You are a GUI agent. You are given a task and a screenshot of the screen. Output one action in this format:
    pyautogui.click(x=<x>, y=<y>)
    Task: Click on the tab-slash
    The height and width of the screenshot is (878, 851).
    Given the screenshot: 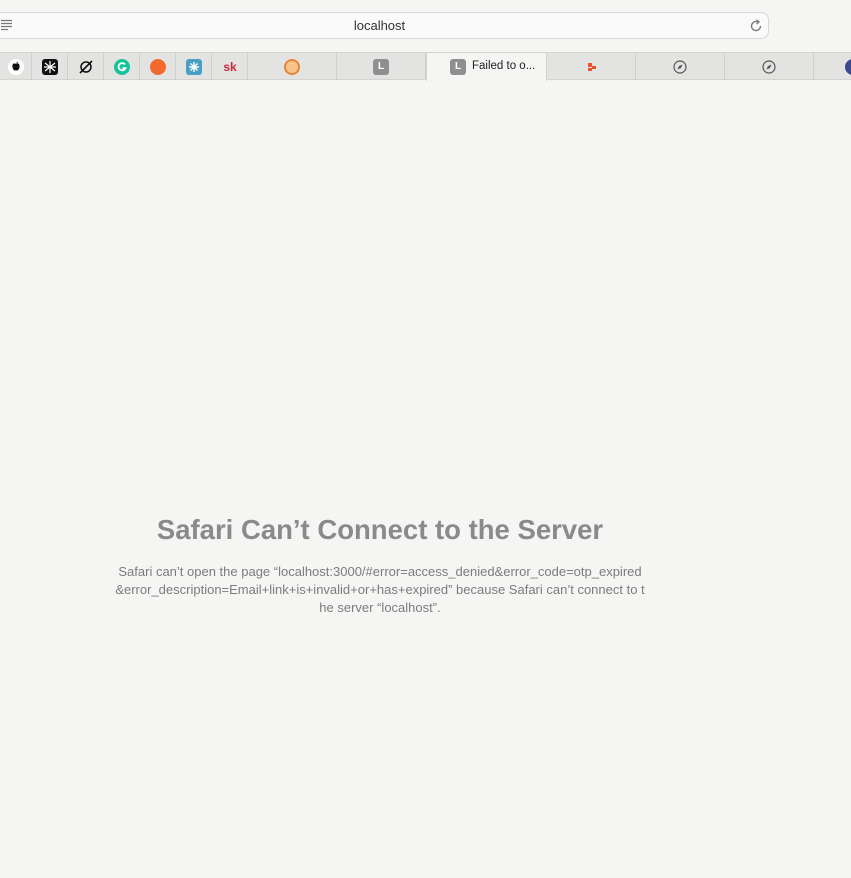 What is the action you would take?
    pyautogui.click(x=86, y=66)
    